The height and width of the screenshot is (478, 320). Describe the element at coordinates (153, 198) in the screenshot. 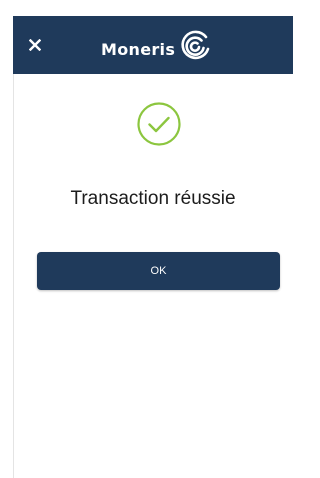

I see `status-title: Transaction réussie` at that location.